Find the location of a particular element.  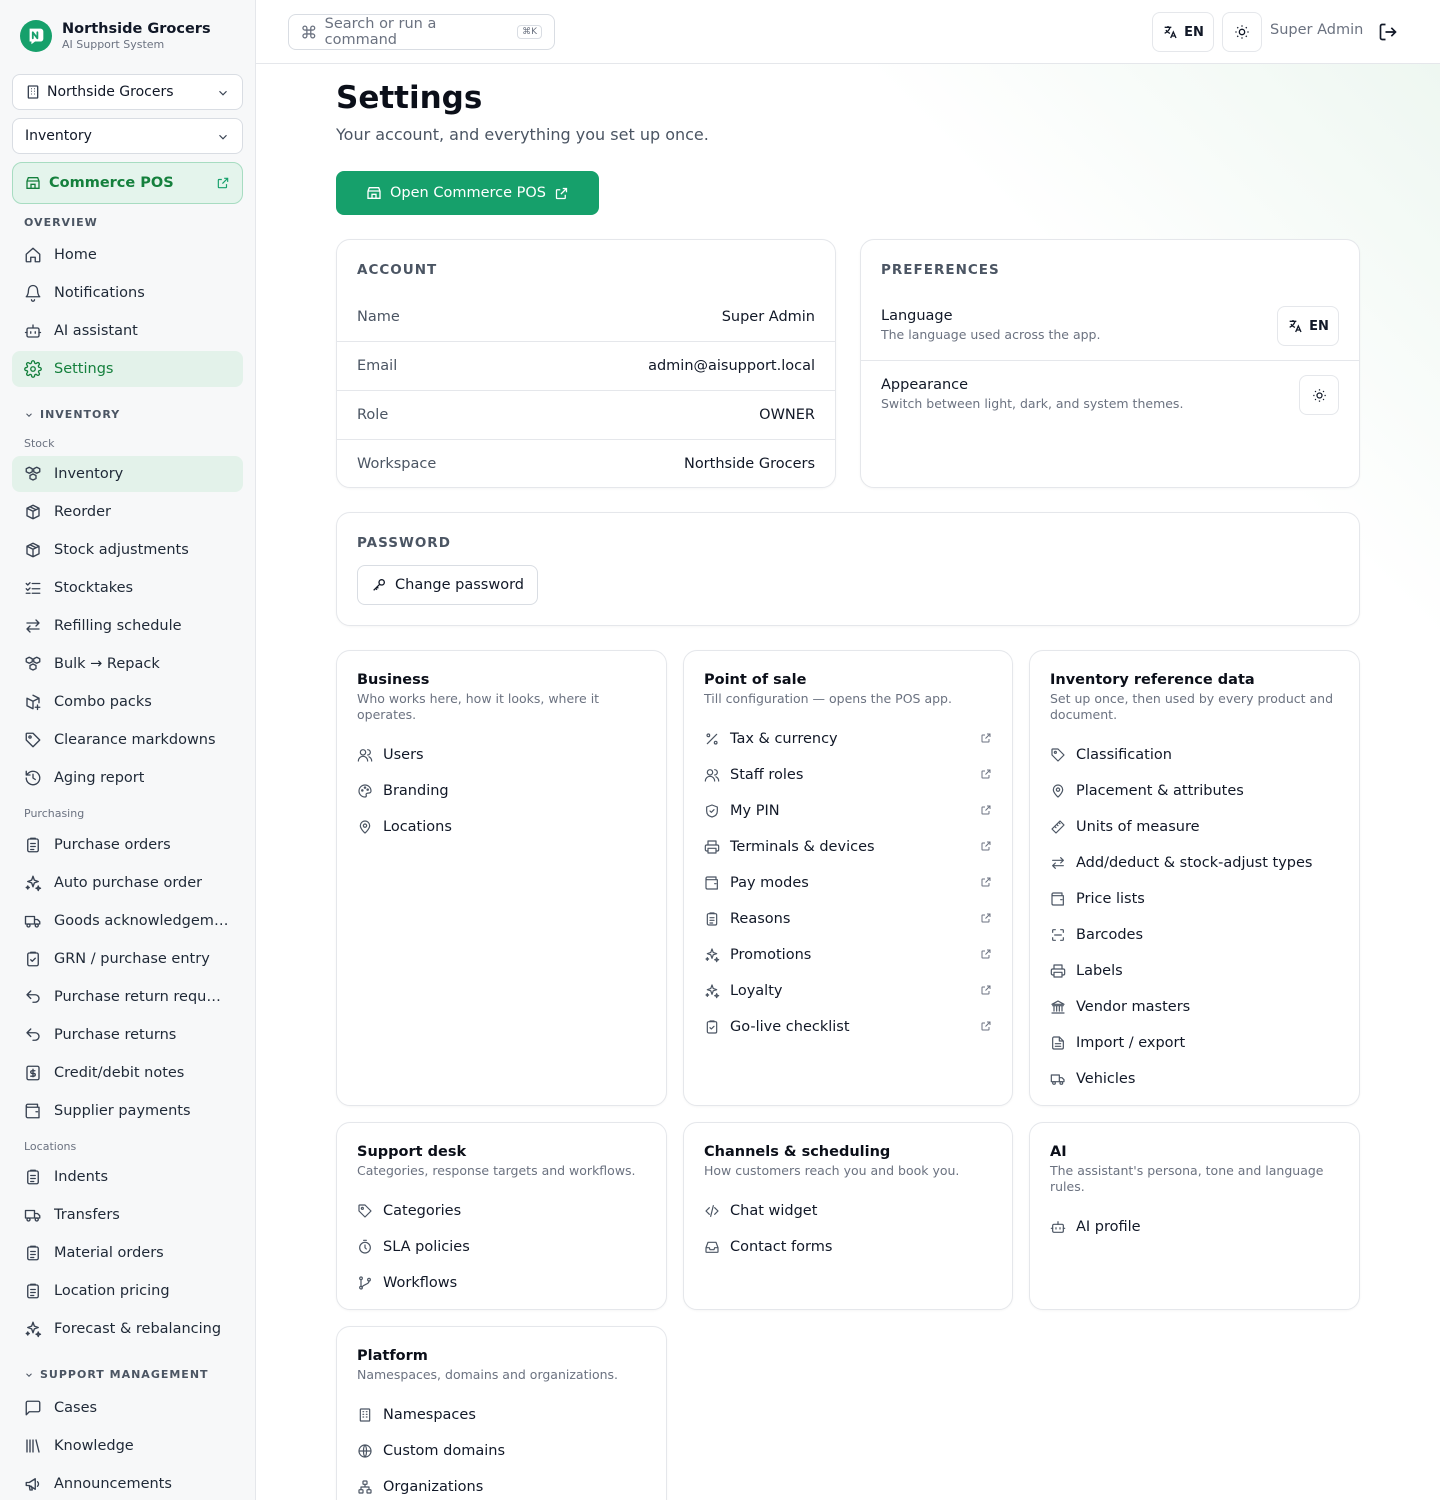

sidebar-item-combo-packs: Combo packs is located at coordinates (127, 702).